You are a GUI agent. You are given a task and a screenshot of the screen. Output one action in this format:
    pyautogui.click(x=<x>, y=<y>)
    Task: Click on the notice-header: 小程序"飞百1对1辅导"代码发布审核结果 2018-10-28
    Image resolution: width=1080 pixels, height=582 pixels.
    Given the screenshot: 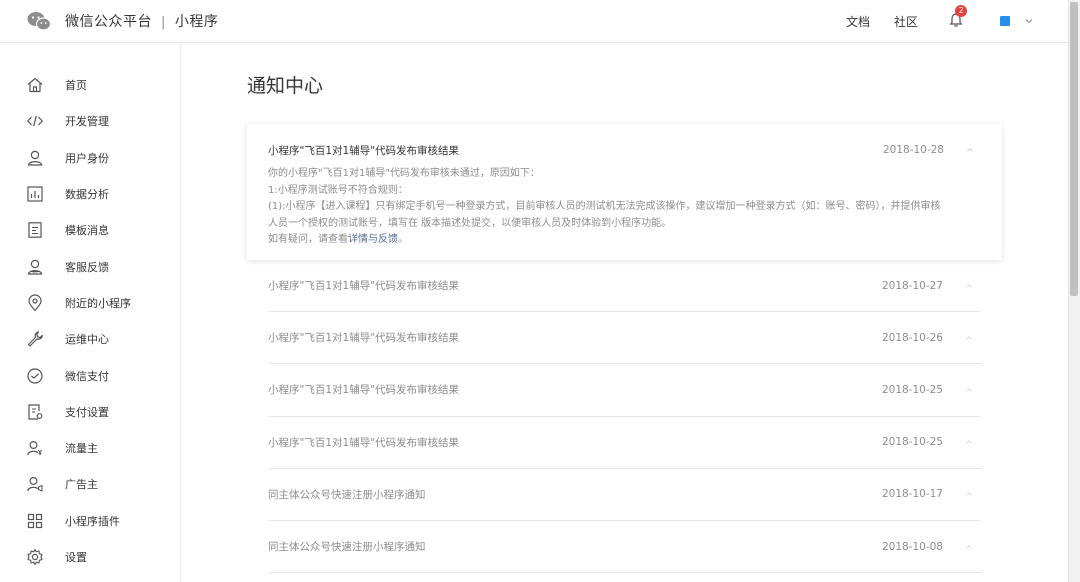 What is the action you would take?
    pyautogui.click(x=625, y=150)
    